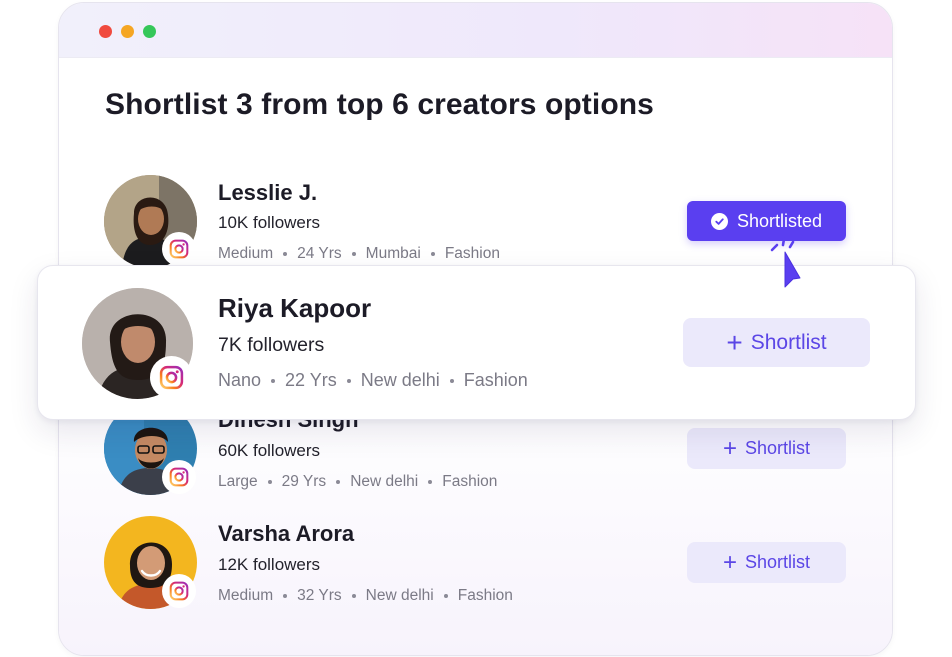 Image resolution: width=952 pixels, height=657 pixels. What do you see at coordinates (268, 192) in the screenshot?
I see `creator-name: Lesslie J.` at bounding box center [268, 192].